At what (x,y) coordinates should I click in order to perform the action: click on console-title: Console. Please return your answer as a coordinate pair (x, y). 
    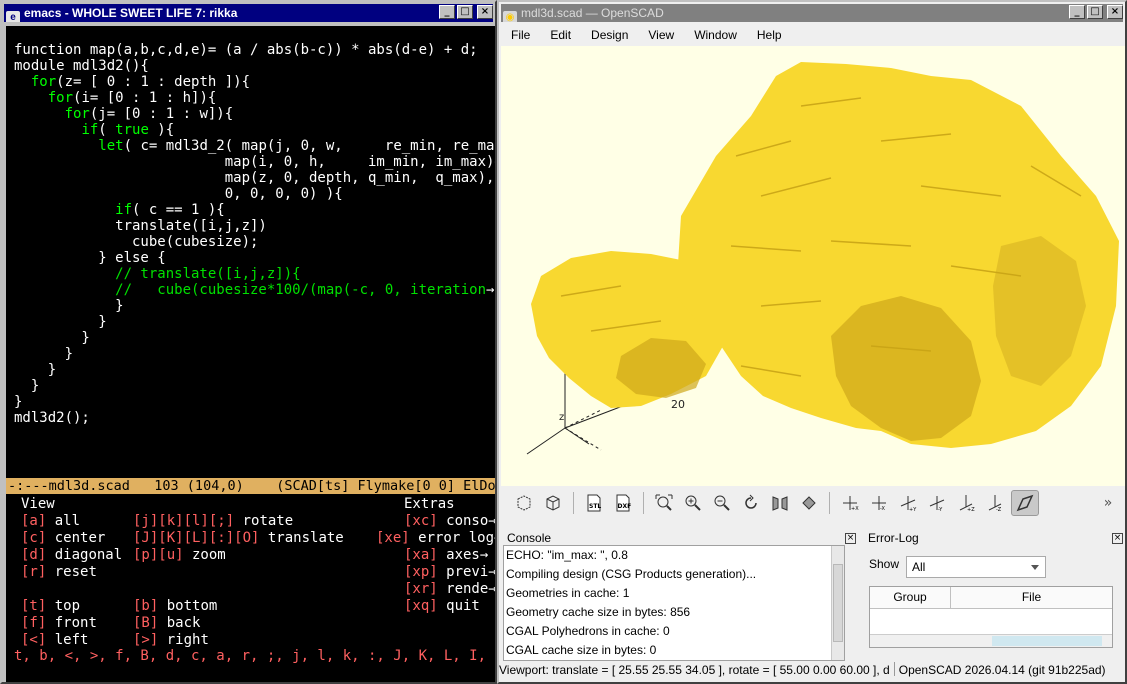
    Looking at the image, I should click on (529, 538).